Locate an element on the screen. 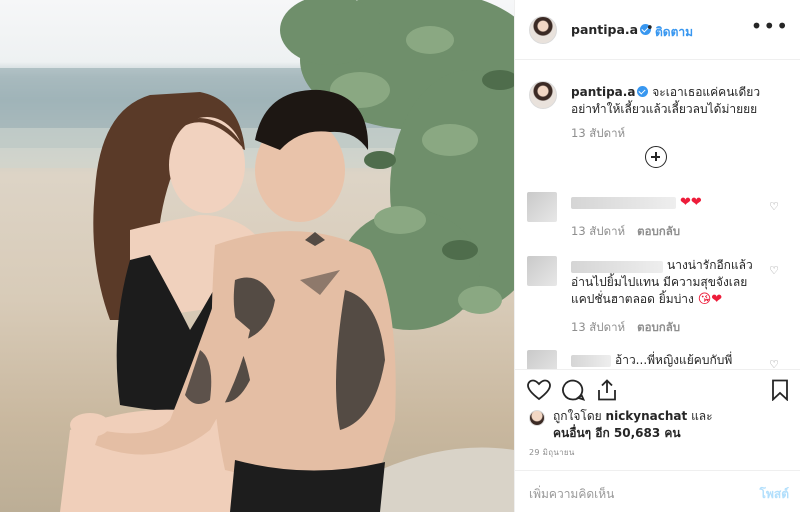 This screenshot has height=512, width=800. post-header: pantipa.a • ติดตาม ••• is located at coordinates (657, 30).